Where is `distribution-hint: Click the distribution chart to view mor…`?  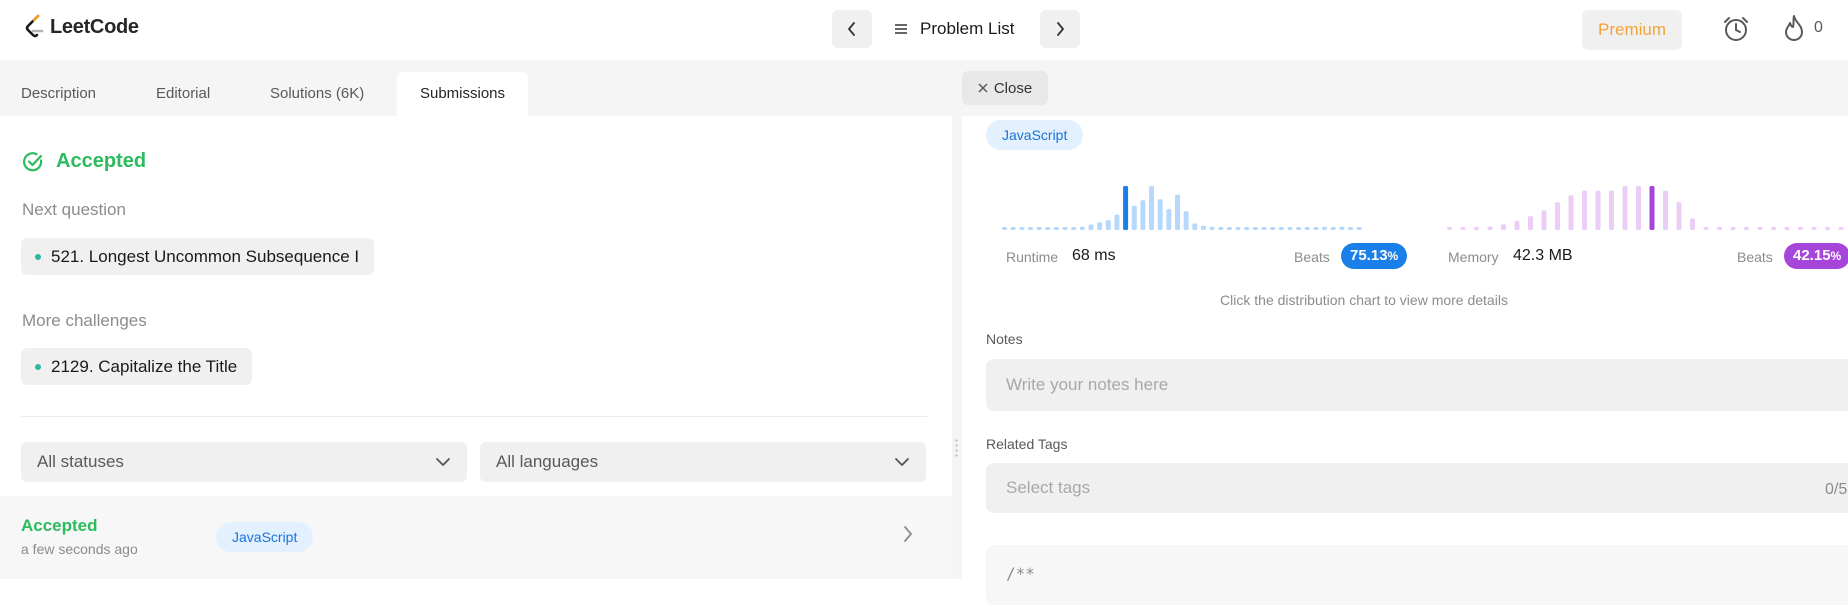 distribution-hint: Click the distribution chart to view mor… is located at coordinates (1364, 300).